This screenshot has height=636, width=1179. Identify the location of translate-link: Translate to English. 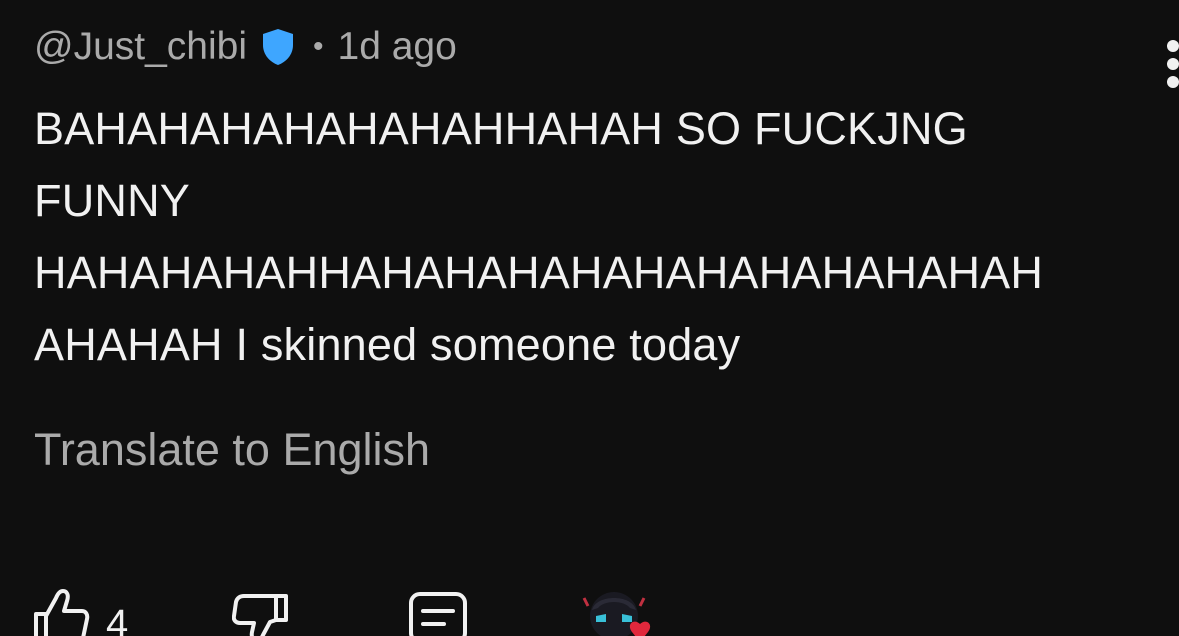
(232, 450).